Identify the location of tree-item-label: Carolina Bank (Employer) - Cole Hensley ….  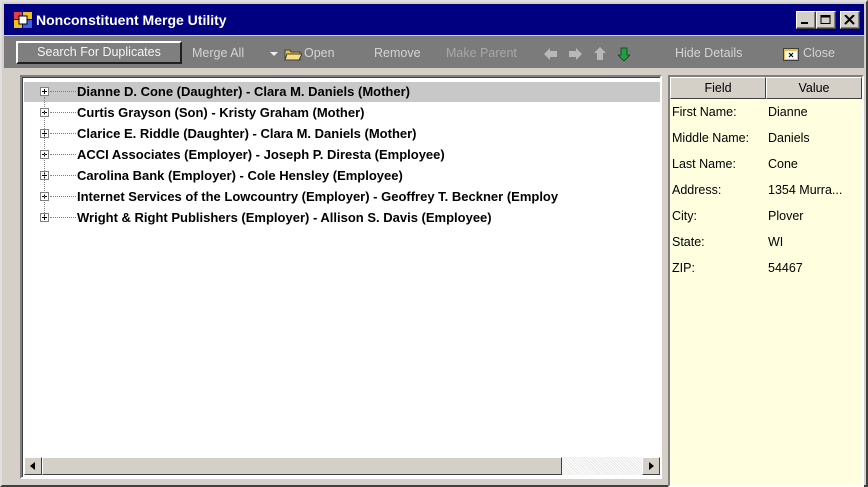
(240, 175).